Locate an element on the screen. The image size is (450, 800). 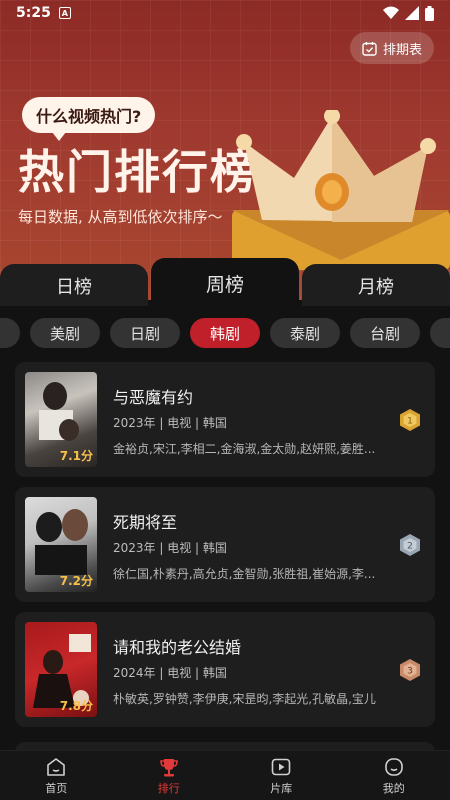
calendar-icon is located at coordinates (369, 48).